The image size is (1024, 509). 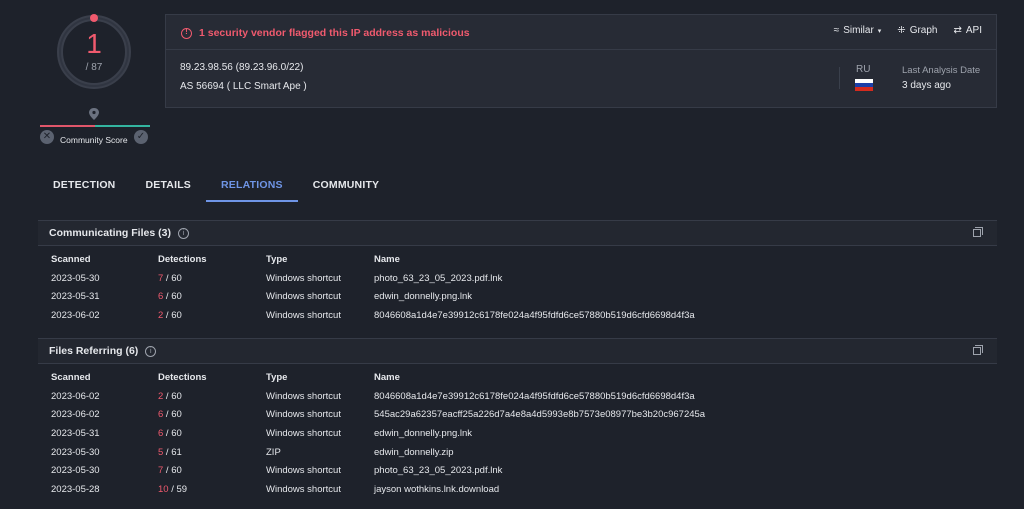 I want to click on similar-button: ≈ Similar ▾, so click(x=858, y=30).